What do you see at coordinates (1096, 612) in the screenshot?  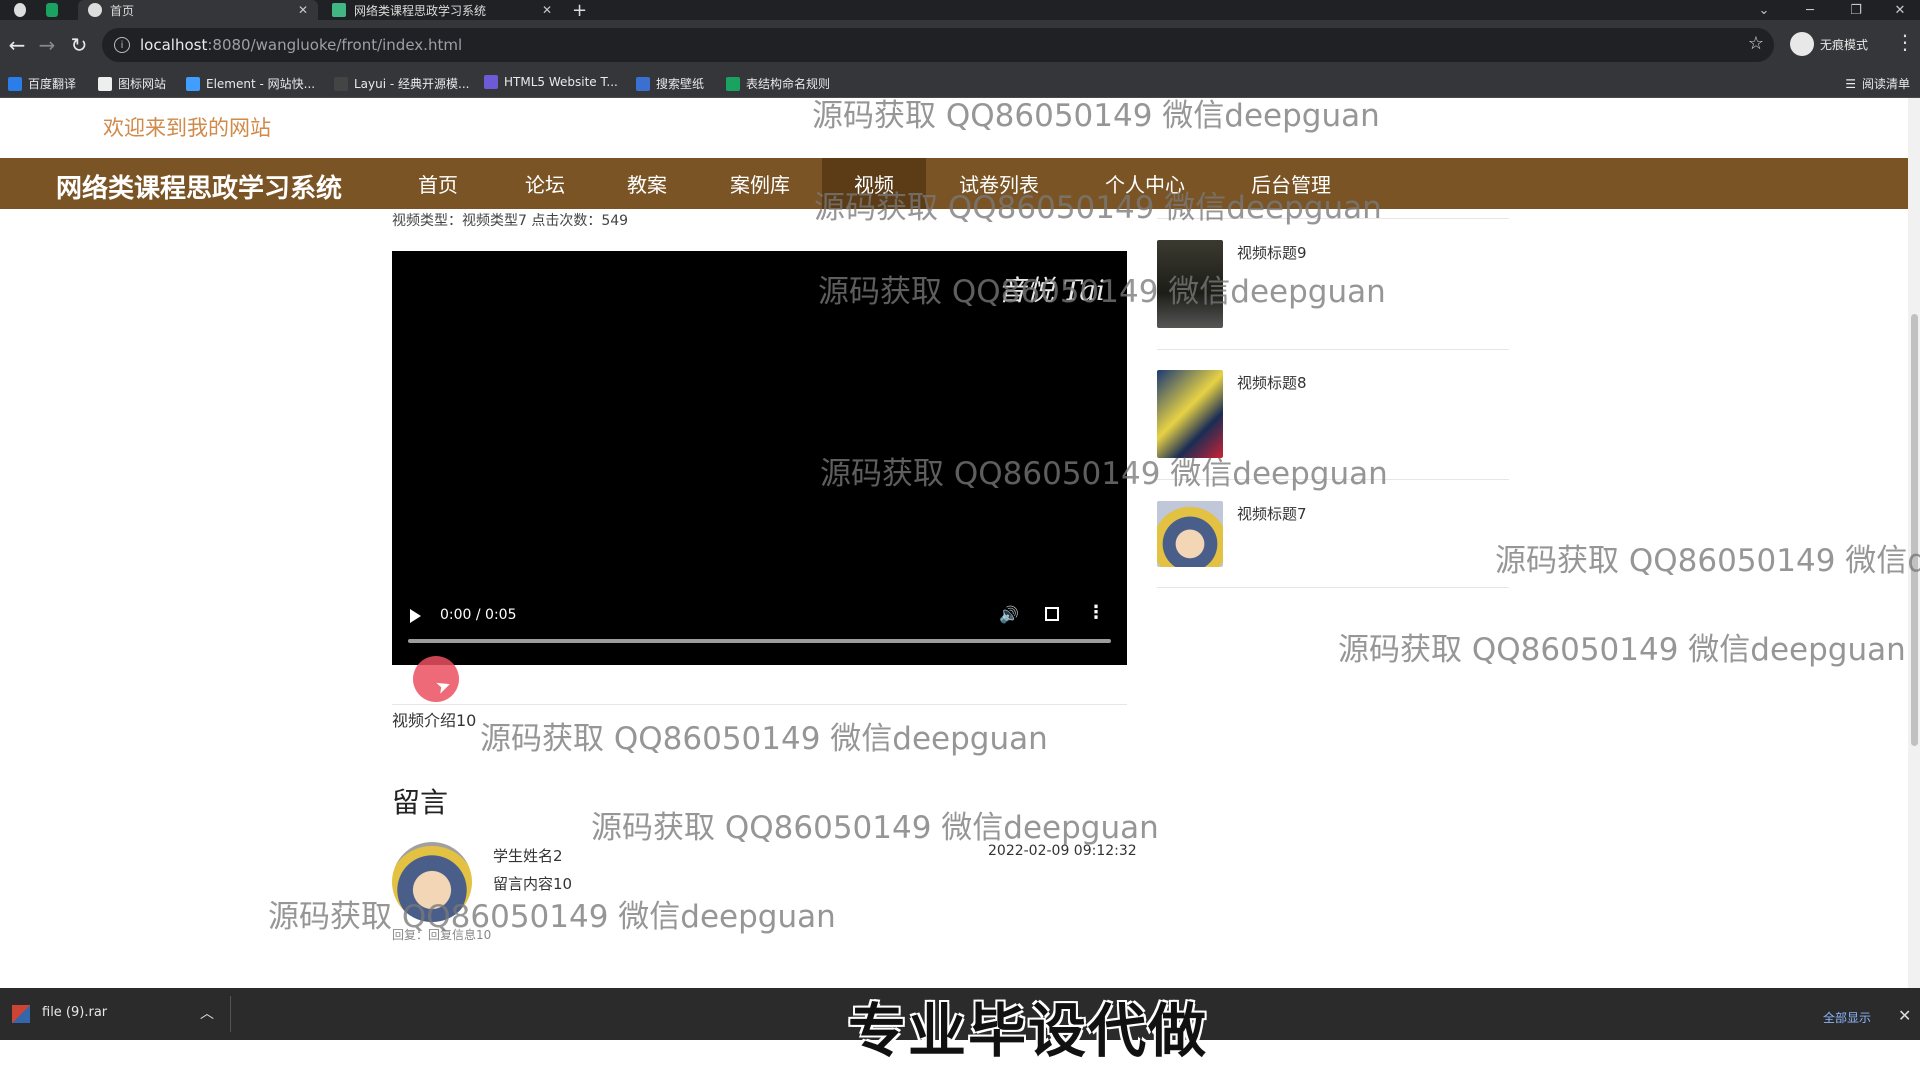 I see `more-options-icon: ⋮` at bounding box center [1096, 612].